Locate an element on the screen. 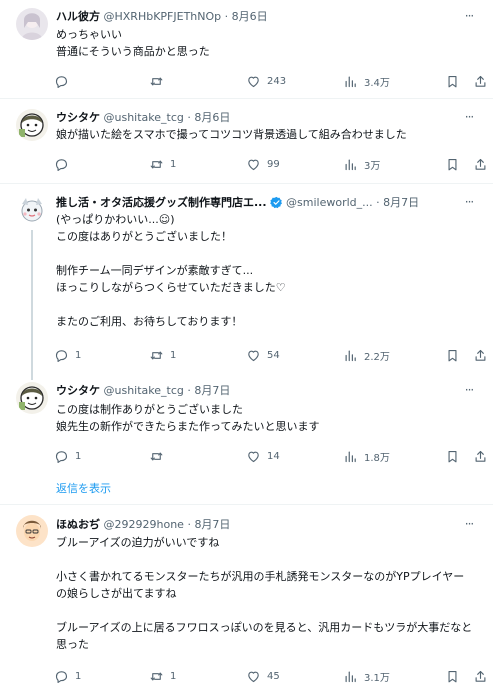 This screenshot has height=692, width=493. views-button: 1.8万 is located at coordinates (366, 456).